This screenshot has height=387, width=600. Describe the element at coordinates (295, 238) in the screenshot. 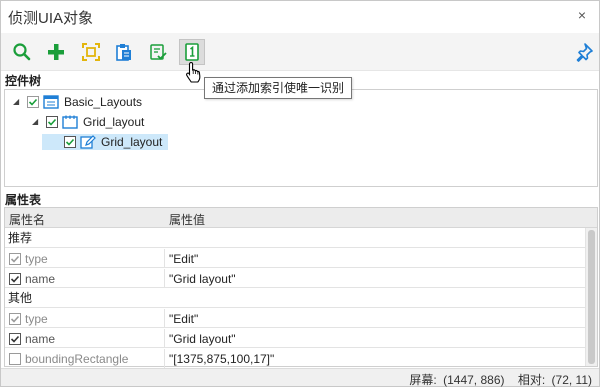

I see `group-row-recommended: 推荐` at that location.